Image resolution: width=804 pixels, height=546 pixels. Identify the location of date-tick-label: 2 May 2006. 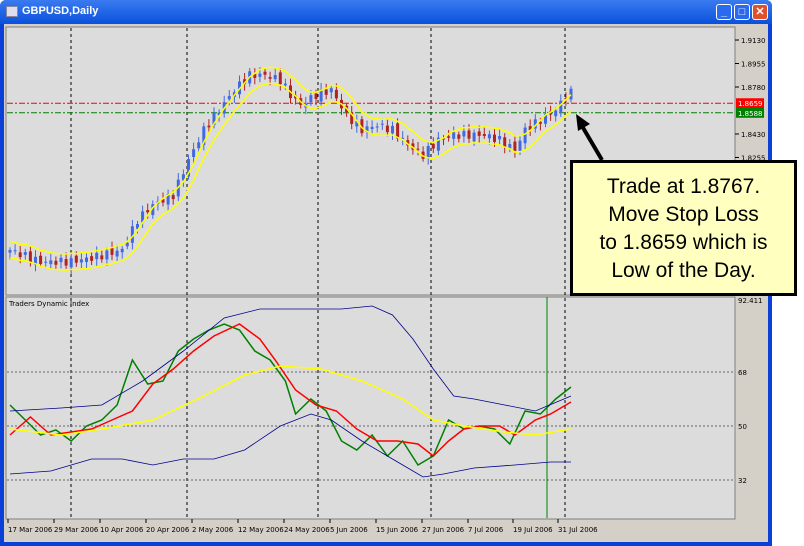
(213, 530).